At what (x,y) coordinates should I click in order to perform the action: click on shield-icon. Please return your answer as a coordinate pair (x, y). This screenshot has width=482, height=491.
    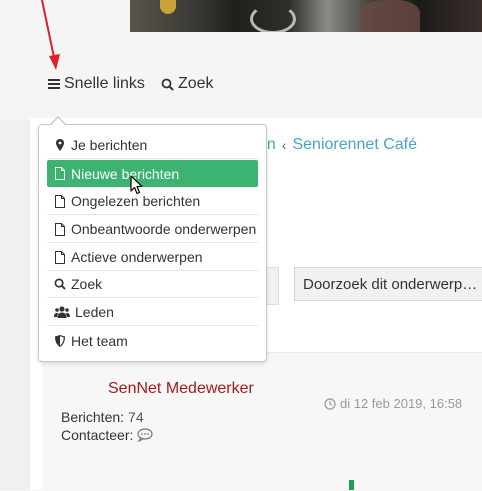
    Looking at the image, I should click on (60, 341).